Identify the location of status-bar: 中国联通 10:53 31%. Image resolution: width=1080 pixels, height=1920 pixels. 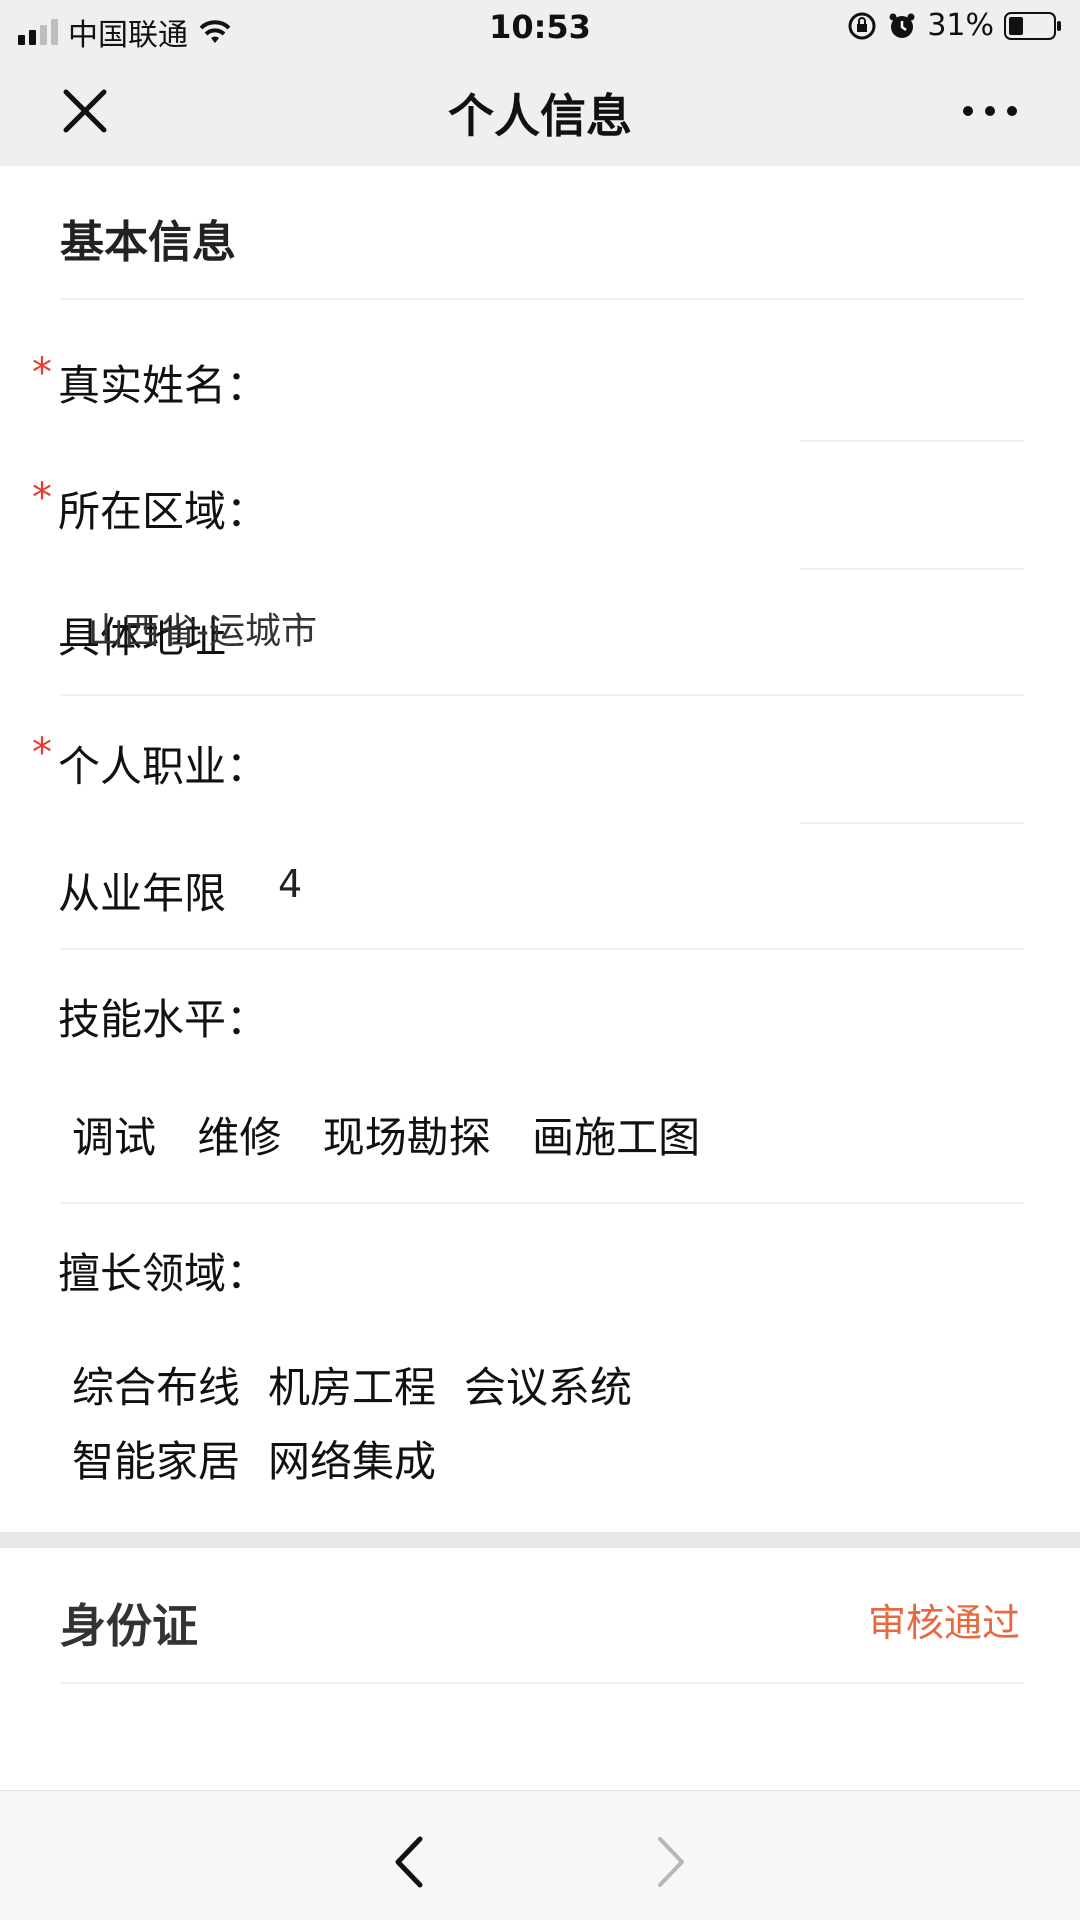
(540, 28).